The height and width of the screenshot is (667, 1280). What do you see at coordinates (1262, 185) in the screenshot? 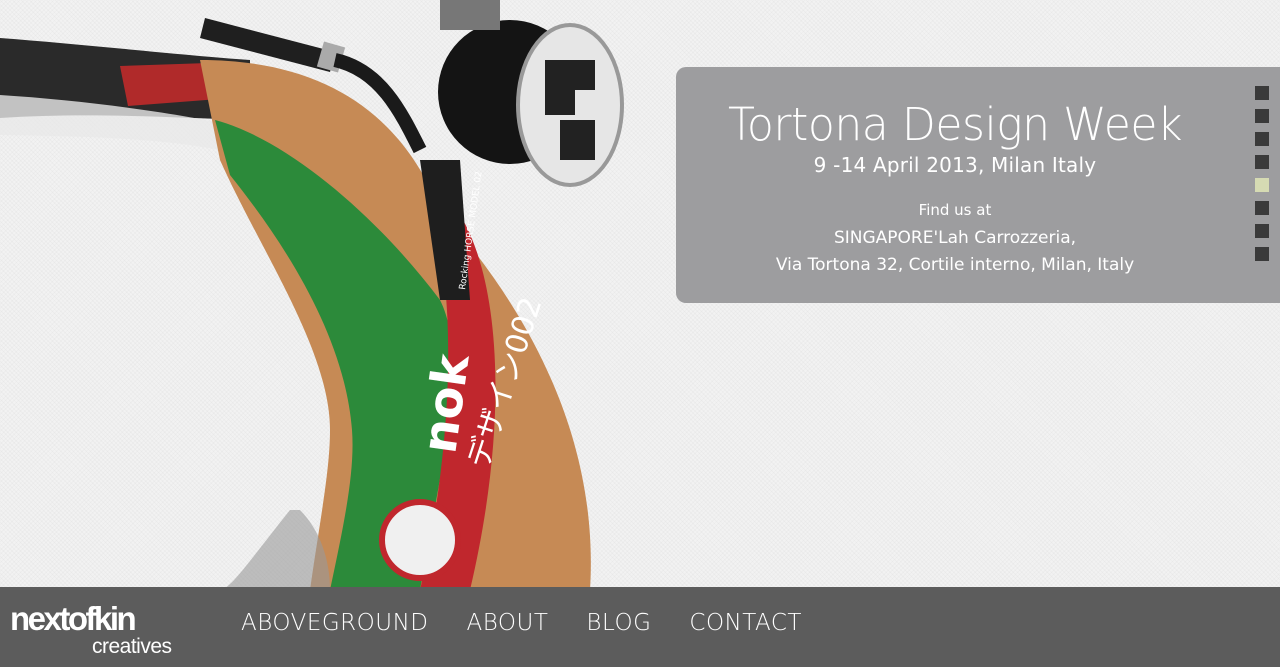
I see `slide-dot-5-active` at bounding box center [1262, 185].